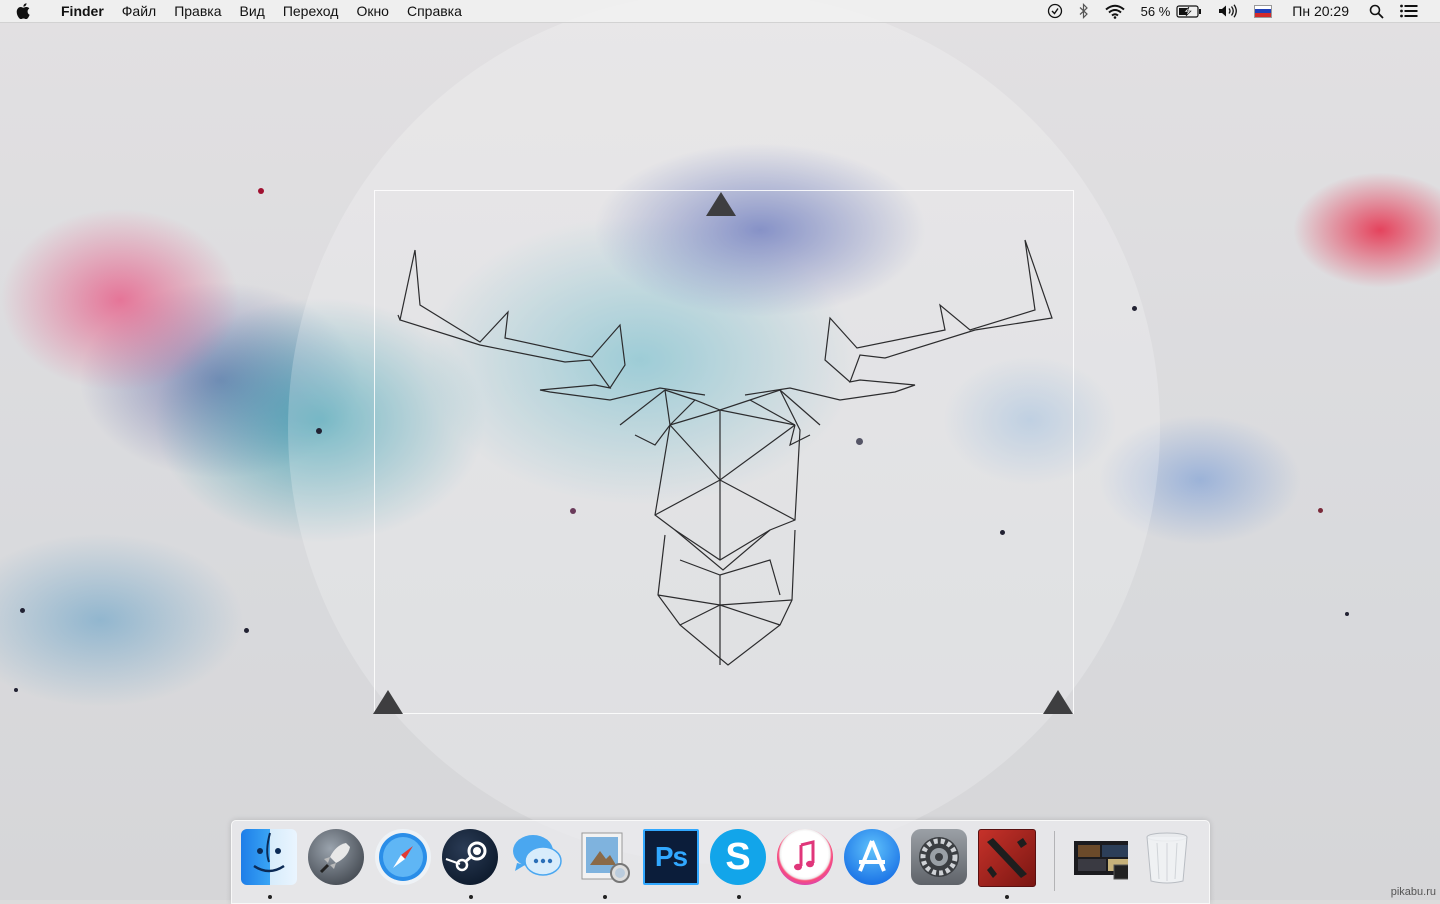  I want to click on menu-app-name: Finder, so click(82, 11).